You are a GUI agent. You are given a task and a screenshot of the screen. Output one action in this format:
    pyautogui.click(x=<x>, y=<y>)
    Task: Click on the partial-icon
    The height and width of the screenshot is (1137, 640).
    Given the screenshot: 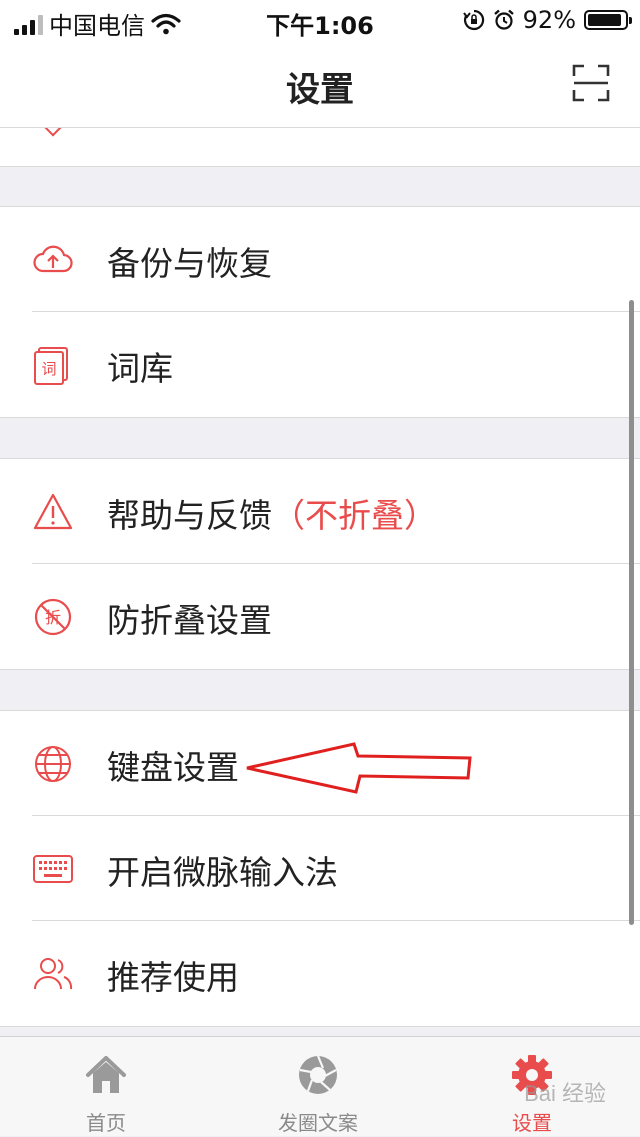 What is the action you would take?
    pyautogui.click(x=53, y=132)
    